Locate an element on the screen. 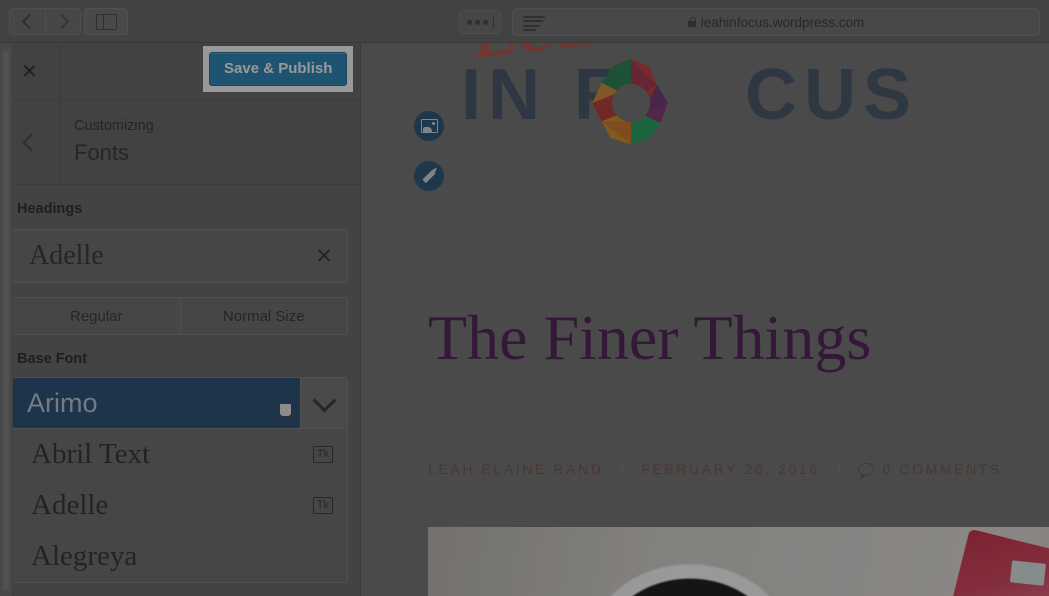 The height and width of the screenshot is (596, 1049). base-font-selected-value: Arimo is located at coordinates (156, 403).